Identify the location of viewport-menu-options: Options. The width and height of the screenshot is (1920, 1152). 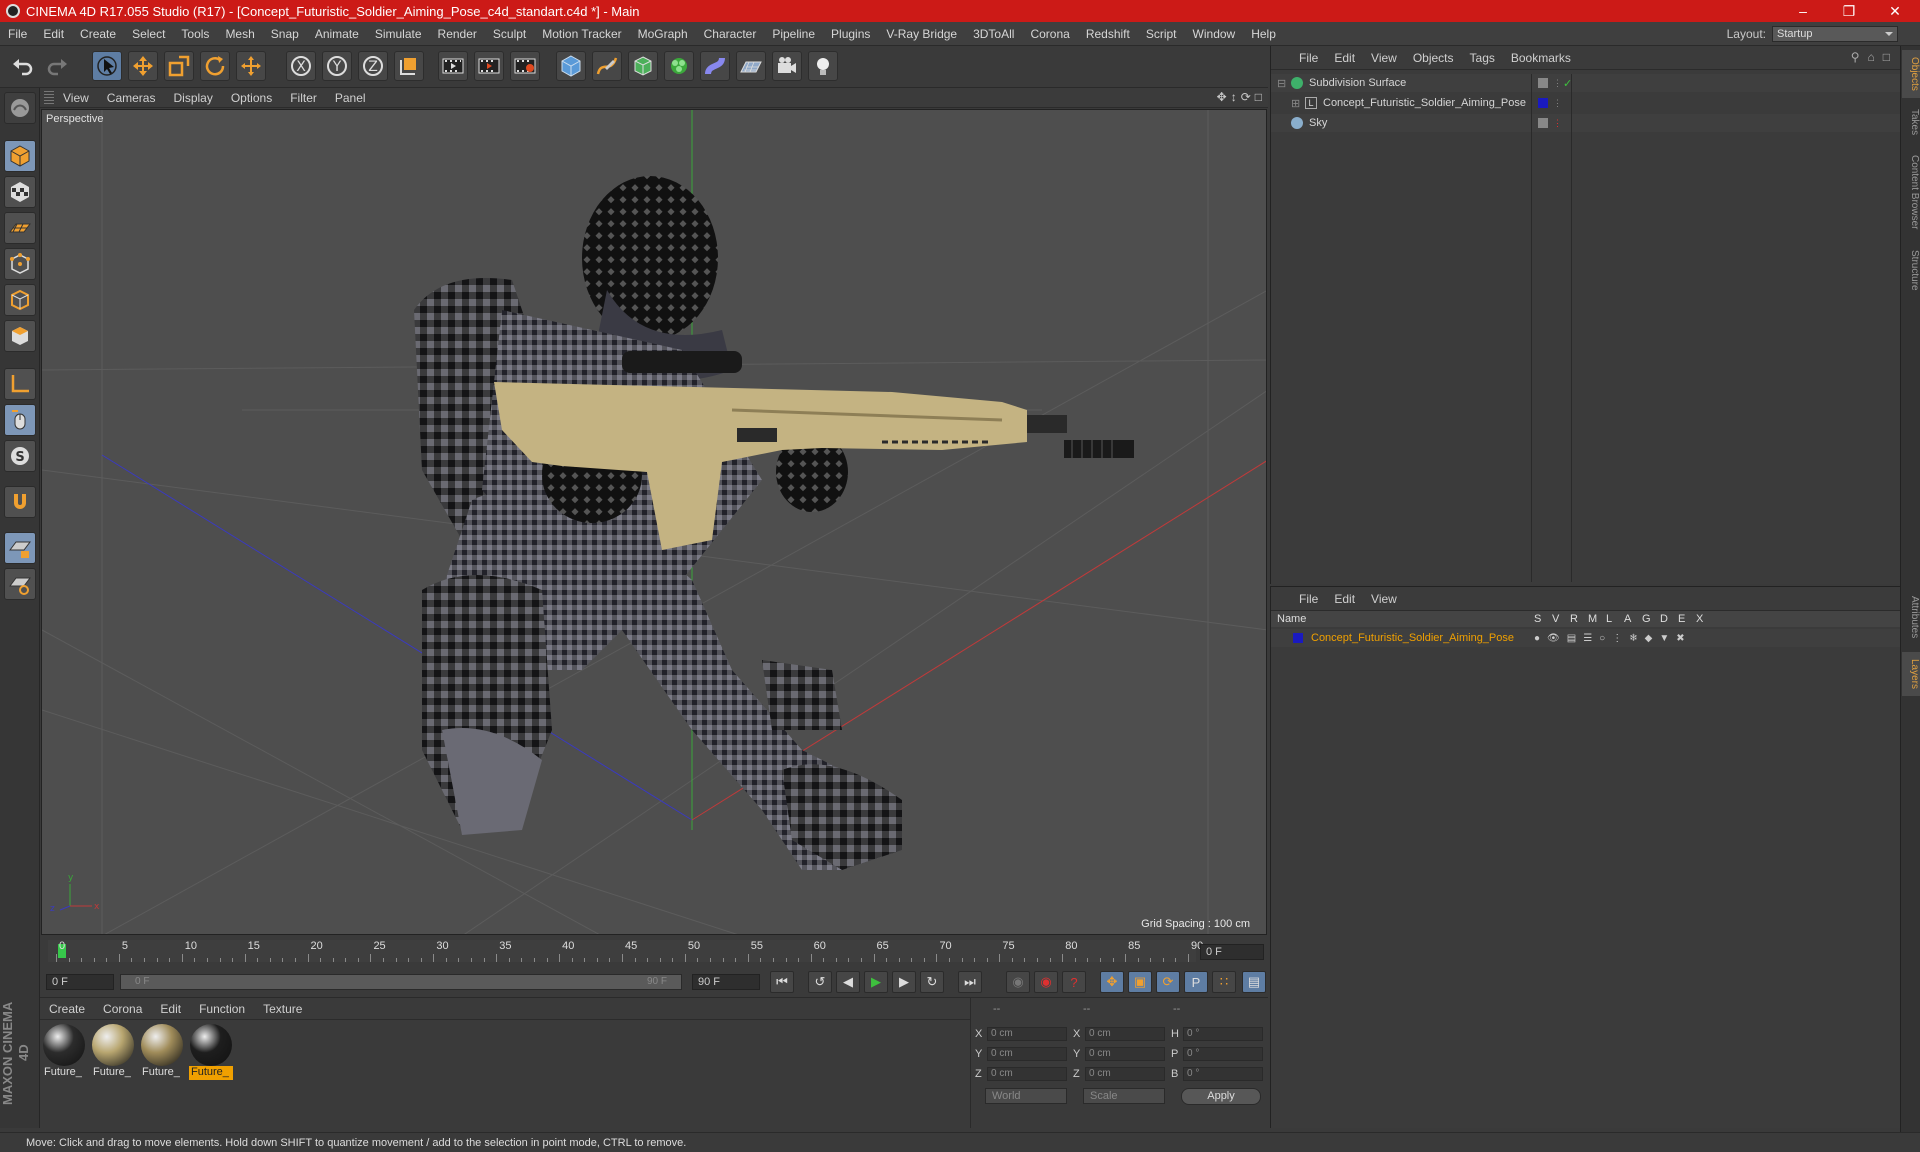
(251, 98).